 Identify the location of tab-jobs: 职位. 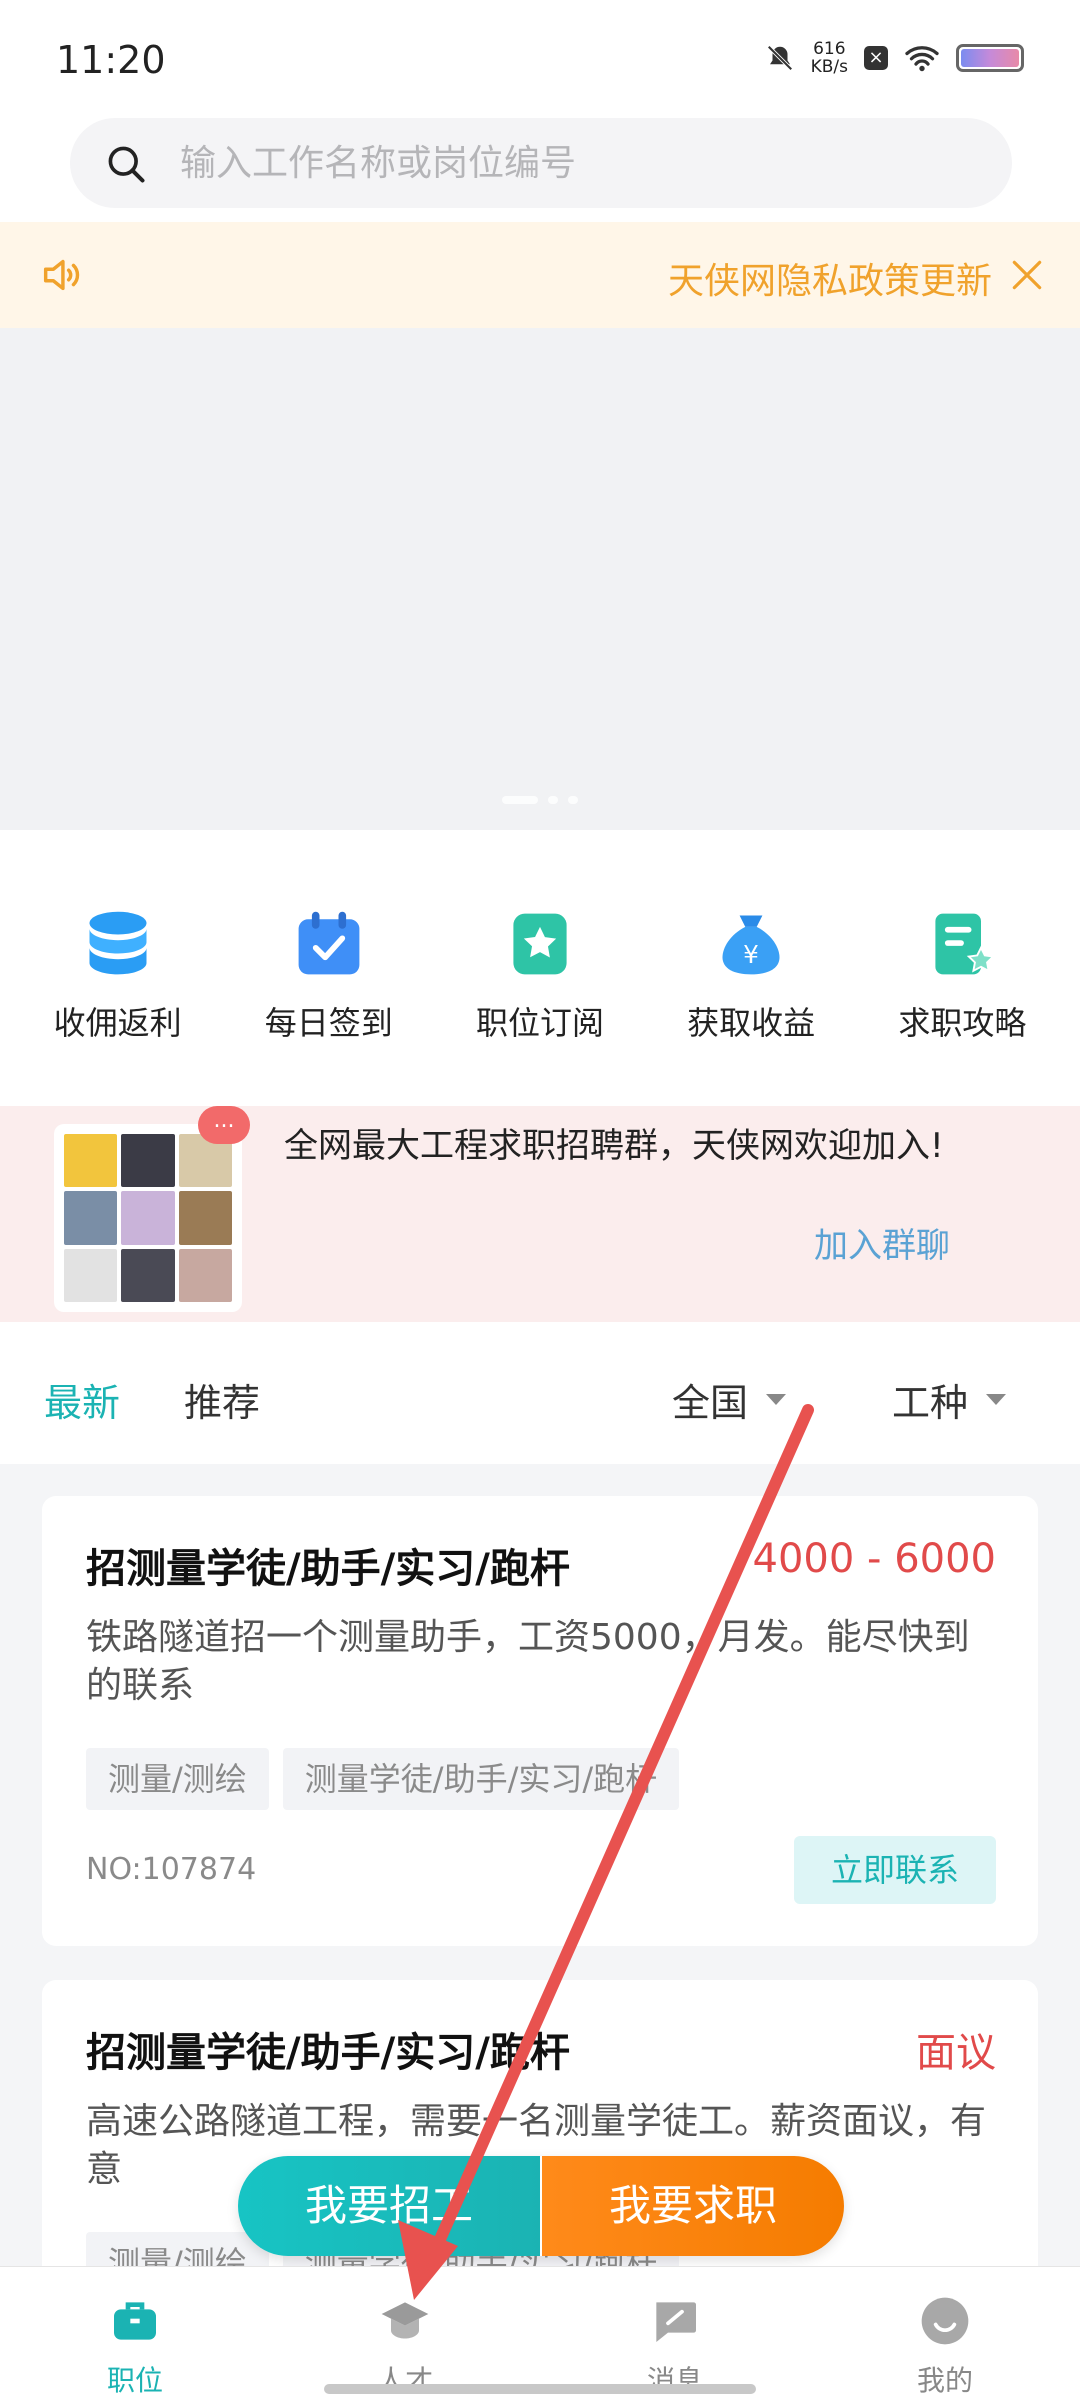
(135, 2337).